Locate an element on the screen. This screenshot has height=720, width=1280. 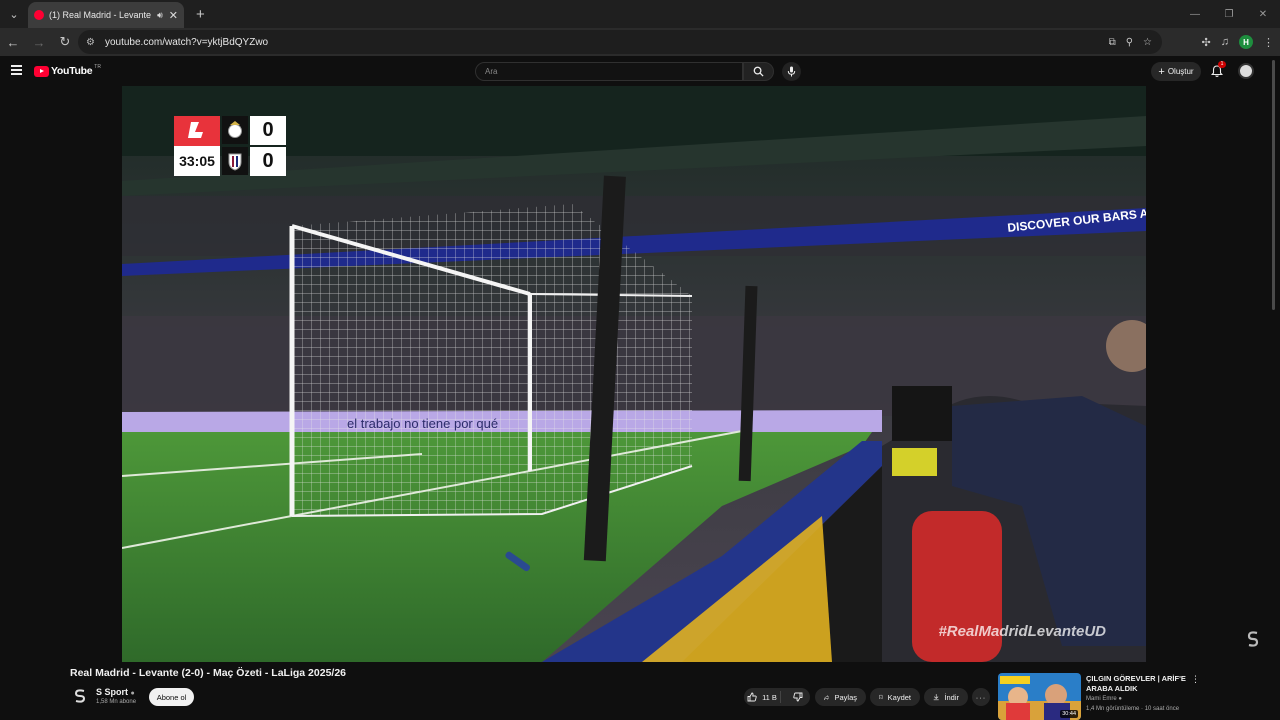
create-button: + Oluştur is located at coordinates (1176, 71).